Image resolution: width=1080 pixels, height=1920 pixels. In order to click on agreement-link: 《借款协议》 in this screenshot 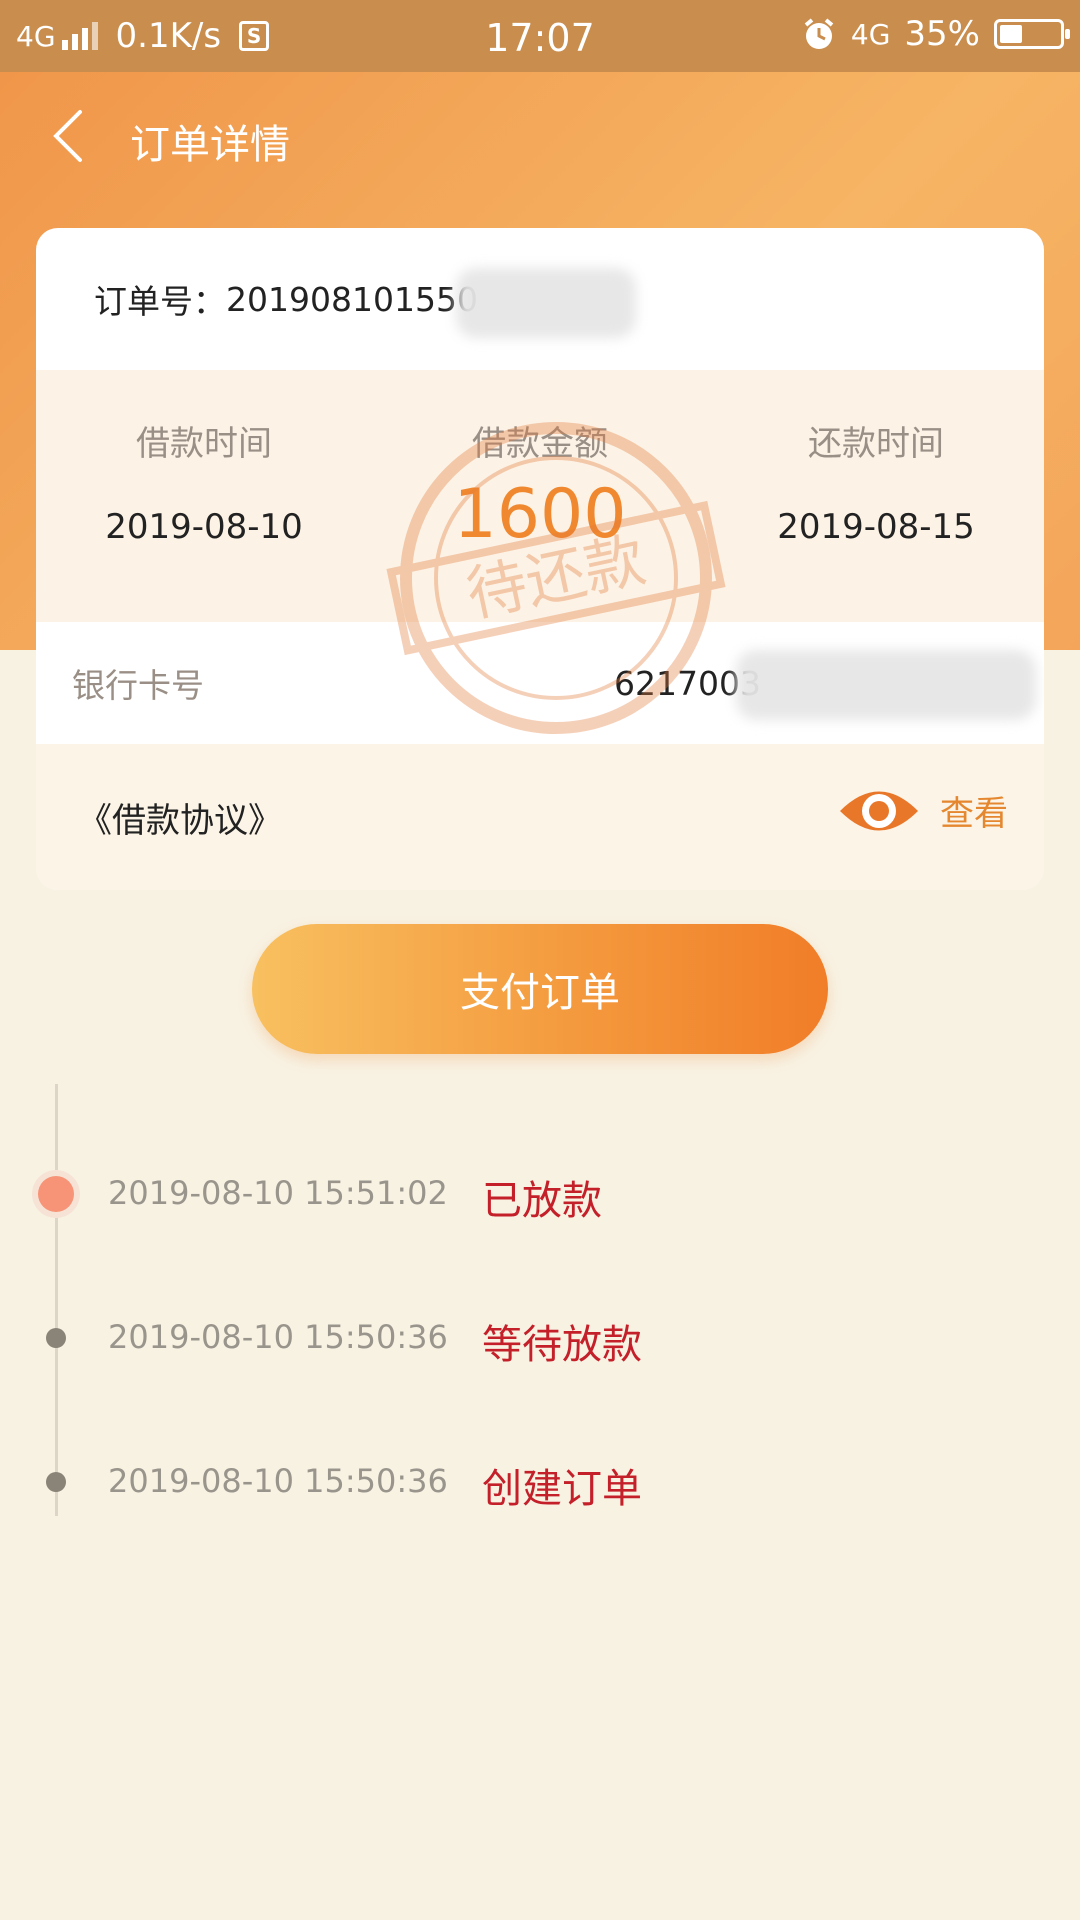, I will do `click(180, 817)`.